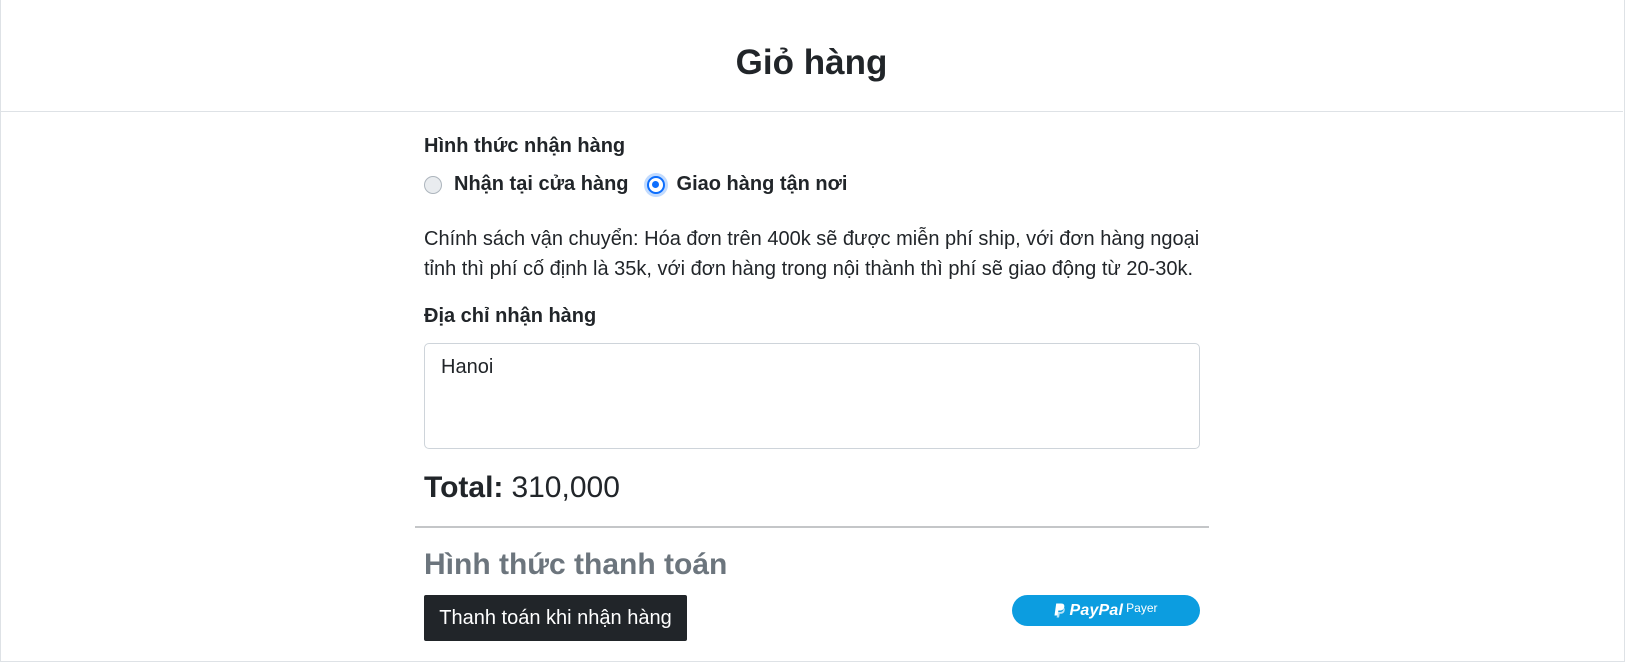 This screenshot has height=663, width=1625. I want to click on total-value: 310,000, so click(565, 487).